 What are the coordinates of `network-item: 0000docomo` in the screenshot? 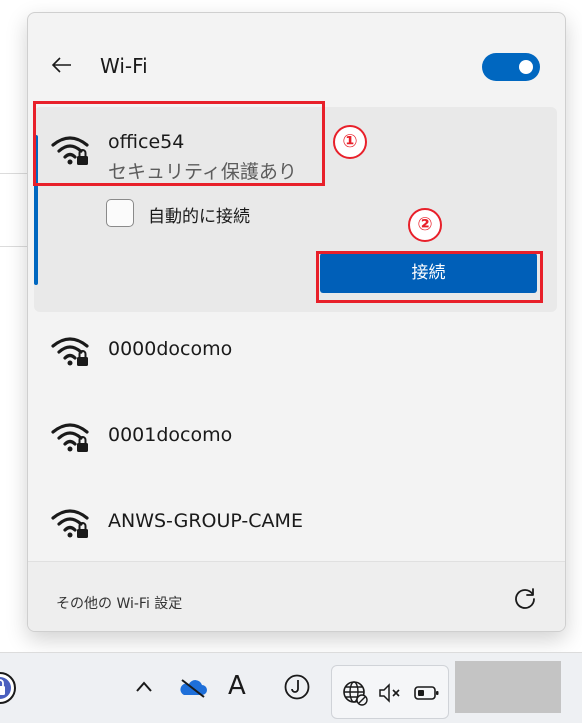 It's located at (295, 352).